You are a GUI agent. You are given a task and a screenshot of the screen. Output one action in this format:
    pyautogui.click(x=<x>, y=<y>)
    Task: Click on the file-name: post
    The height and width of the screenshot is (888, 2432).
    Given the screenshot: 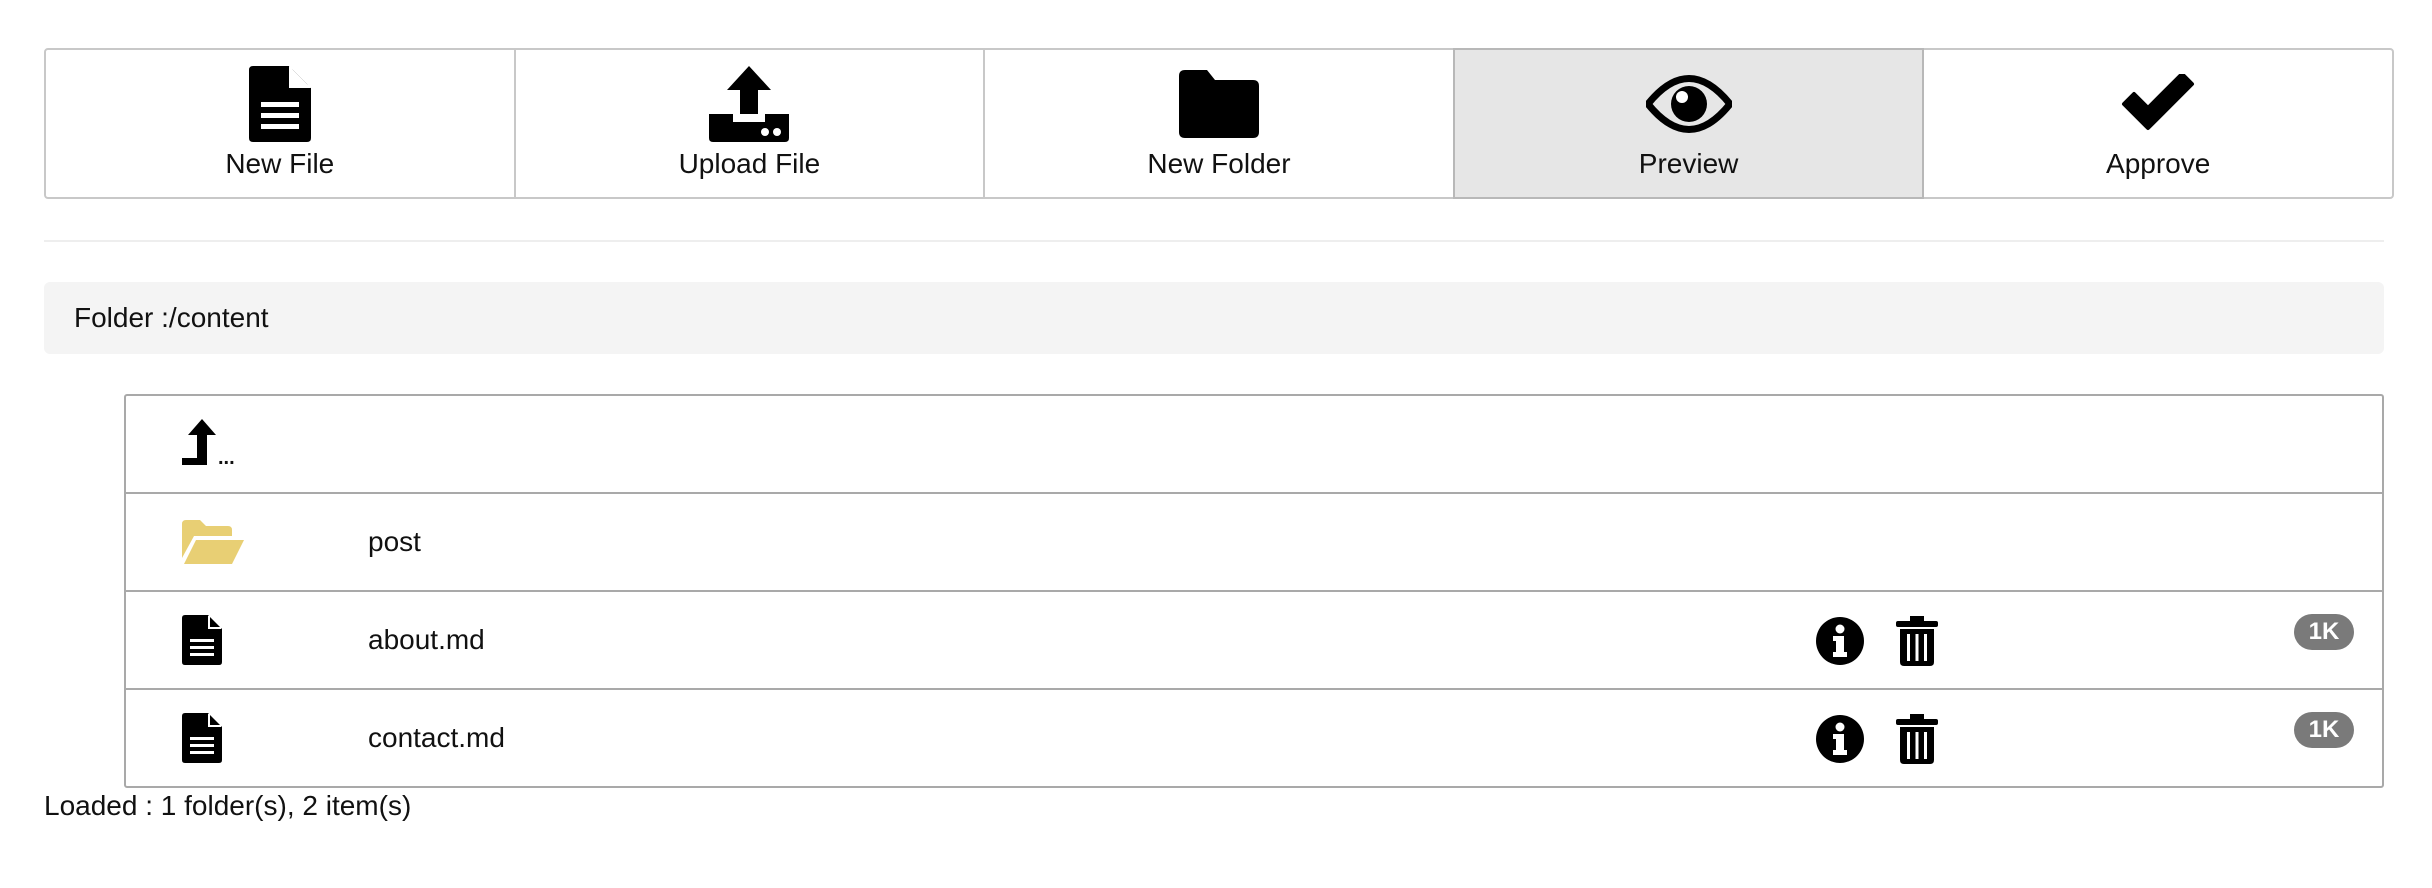 What is the action you would take?
    pyautogui.click(x=394, y=542)
    